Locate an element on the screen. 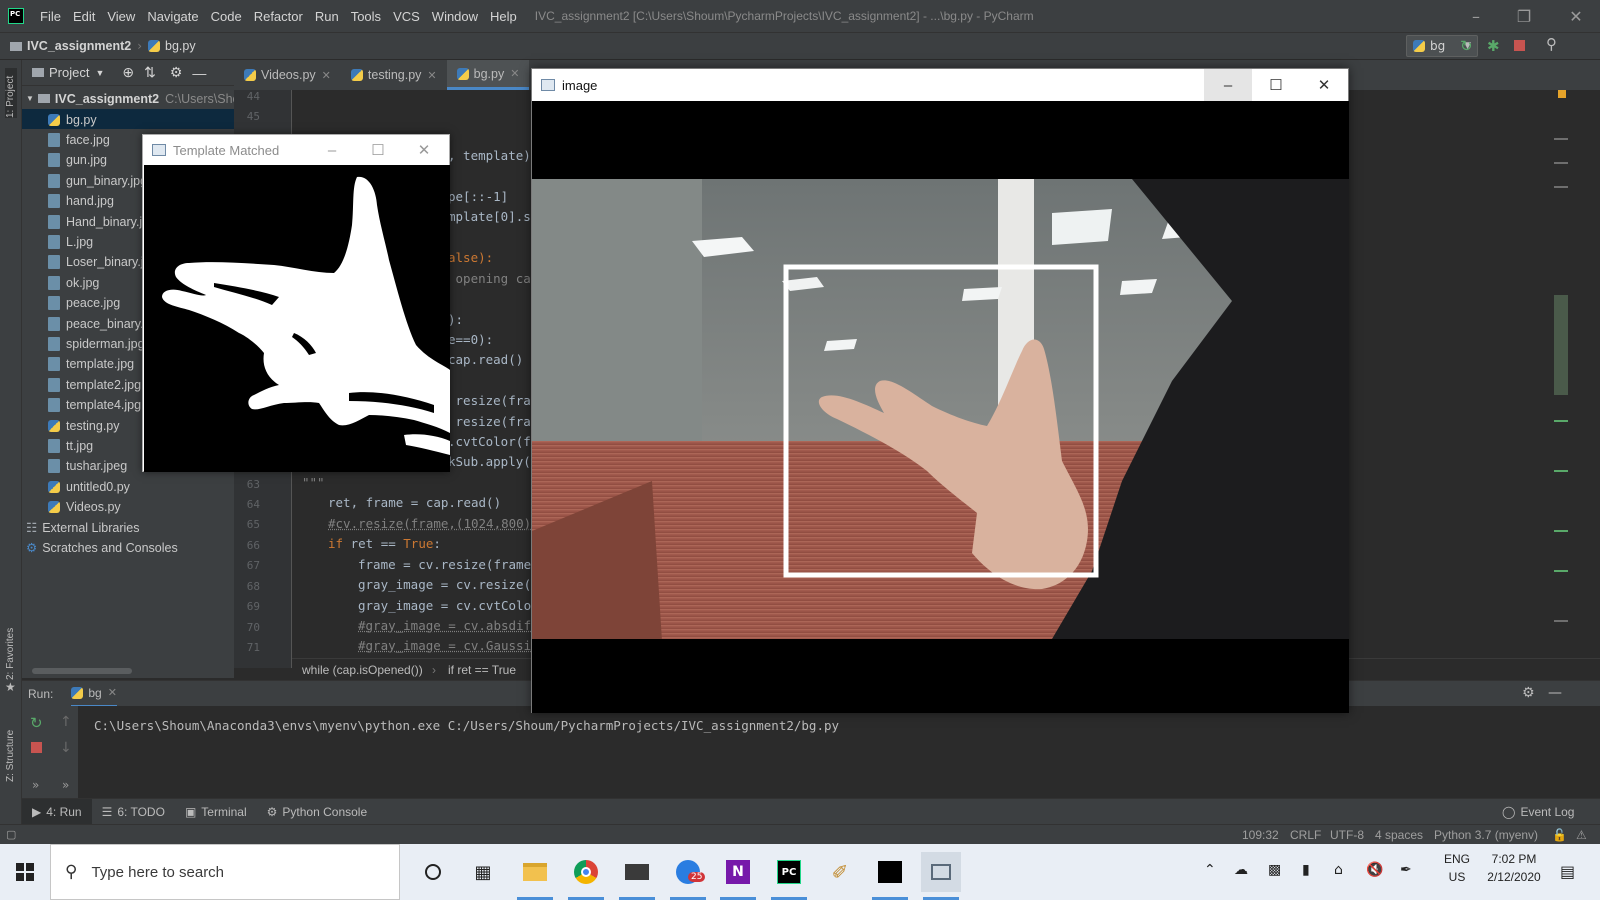  tree-file: Videos.py is located at coordinates (84, 507).